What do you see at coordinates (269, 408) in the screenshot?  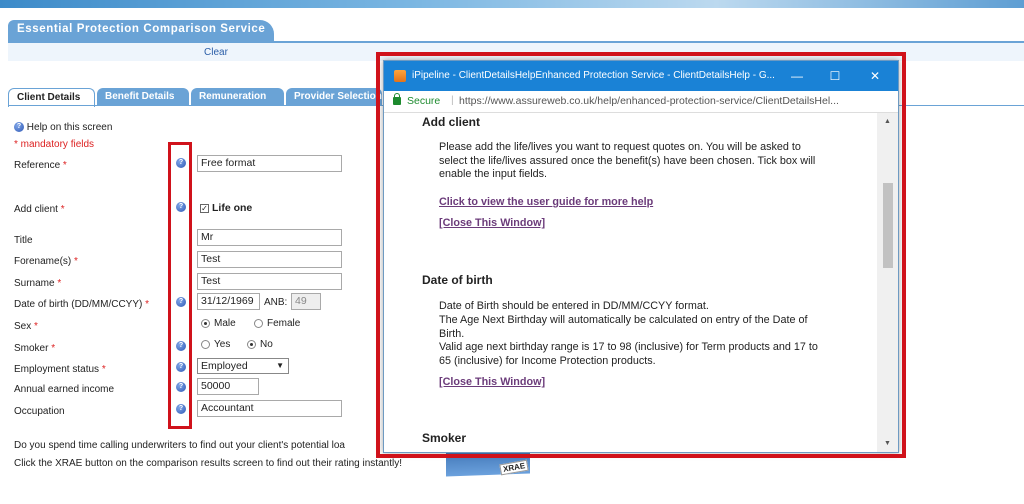 I see `occupation-input: Accountant` at bounding box center [269, 408].